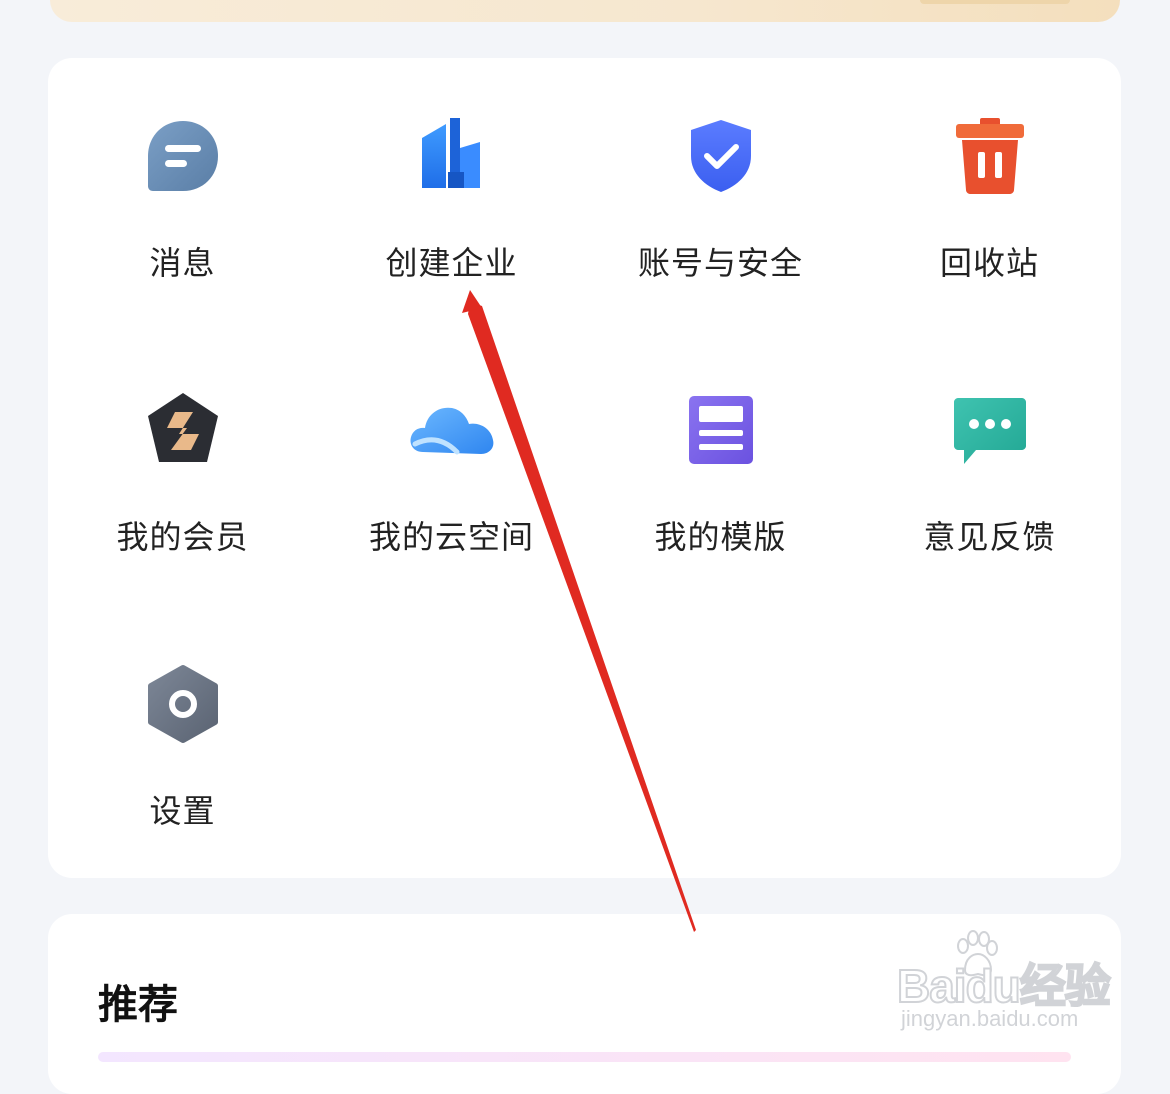  I want to click on template-icon, so click(721, 430).